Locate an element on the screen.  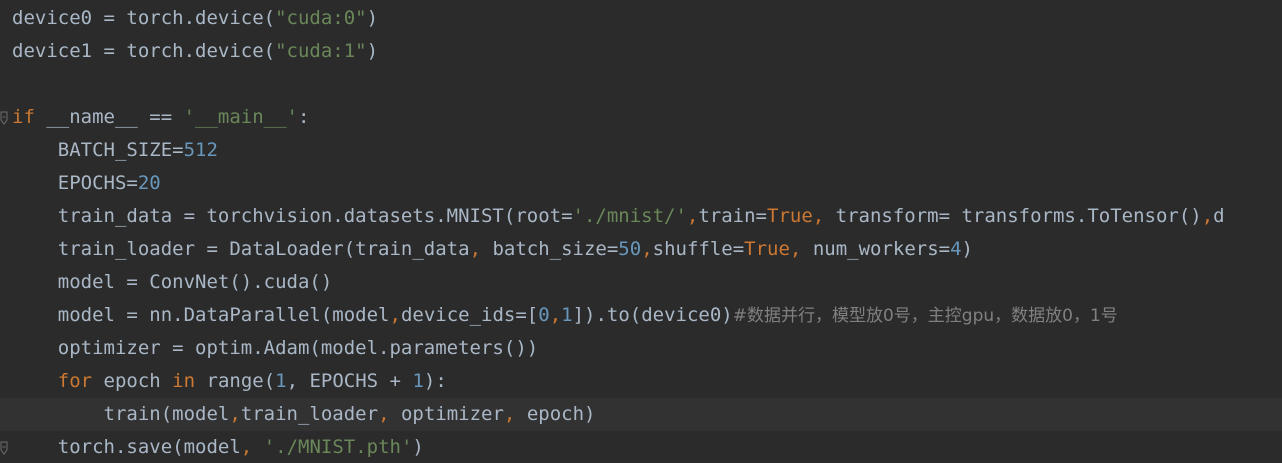
code-token: model = ConvNet().cuda() is located at coordinates (172, 282).